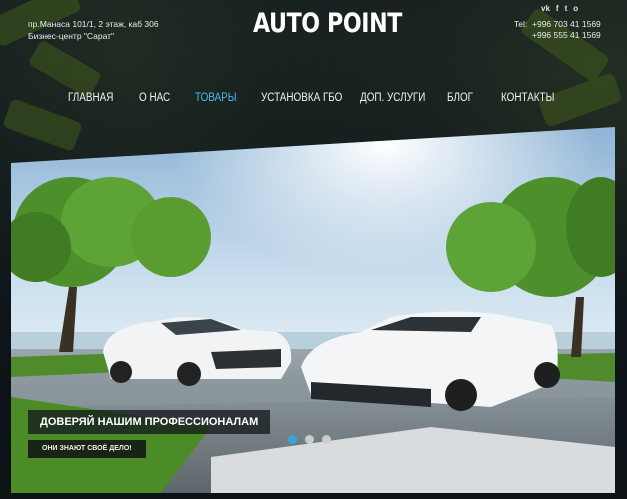 Image resolution: width=627 pixels, height=499 pixels. Describe the element at coordinates (521, 24) in the screenshot. I see `phone-label: Tel:` at that location.